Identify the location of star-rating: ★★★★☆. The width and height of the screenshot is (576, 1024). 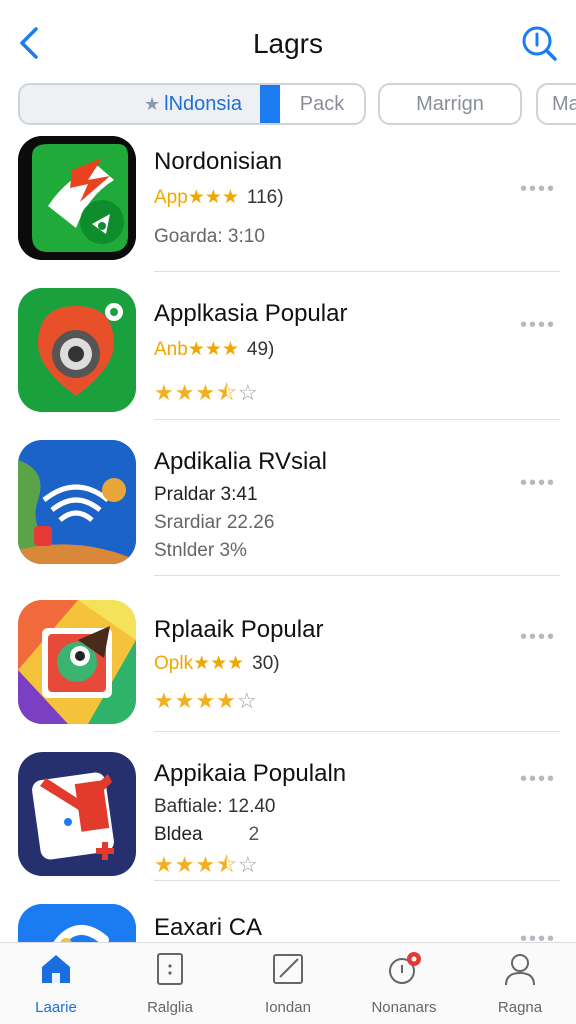
(206, 700).